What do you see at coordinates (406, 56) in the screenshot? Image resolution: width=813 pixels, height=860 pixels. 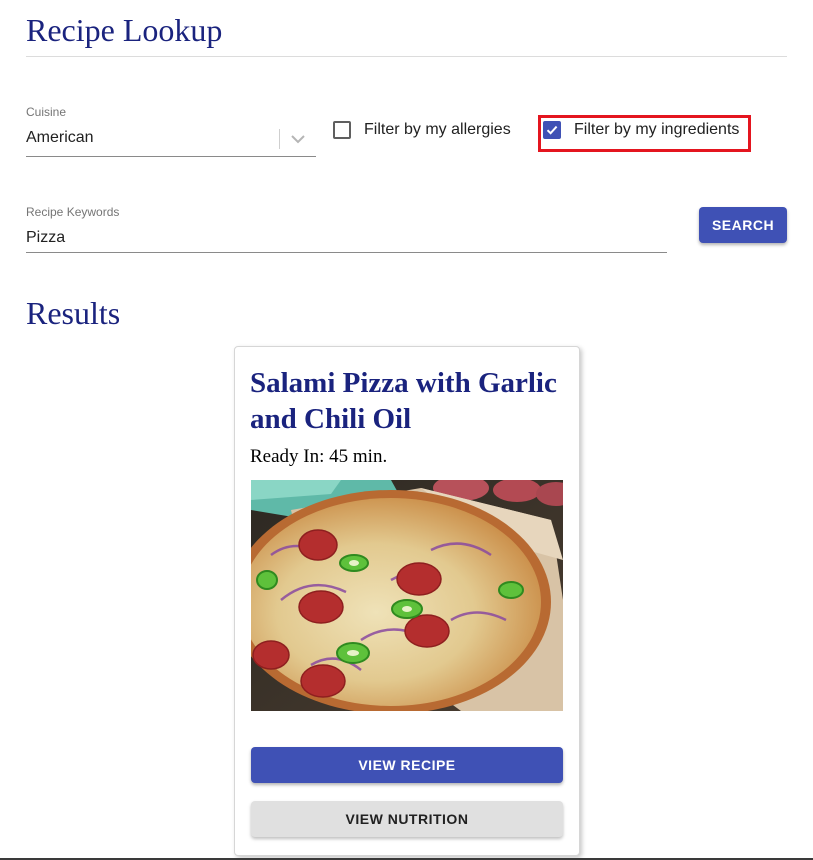 I see `divider` at bounding box center [406, 56].